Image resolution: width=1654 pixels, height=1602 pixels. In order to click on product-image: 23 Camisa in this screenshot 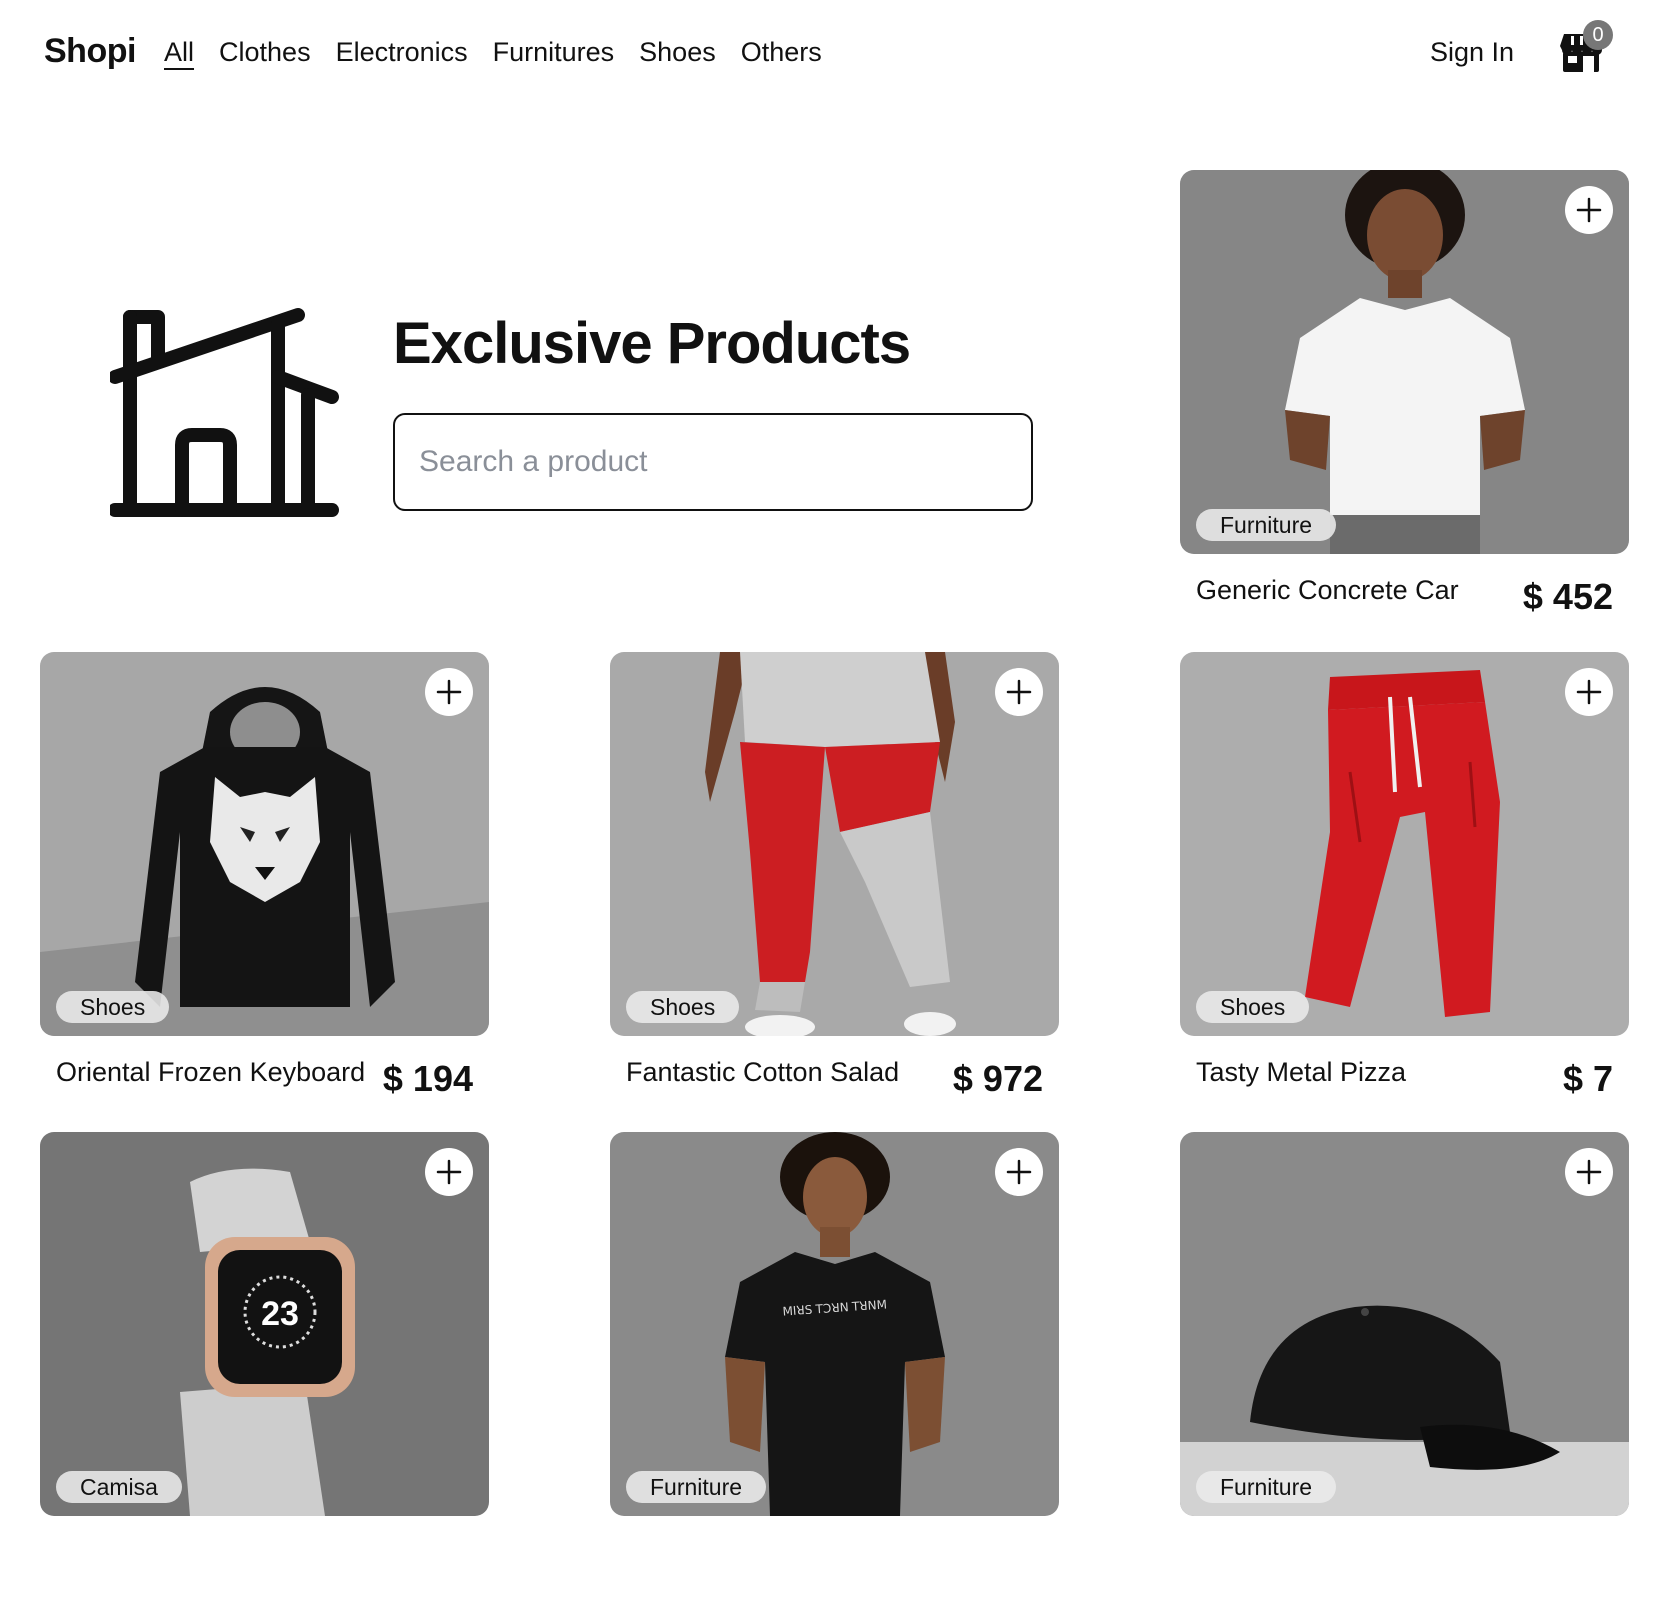, I will do `click(264, 1324)`.